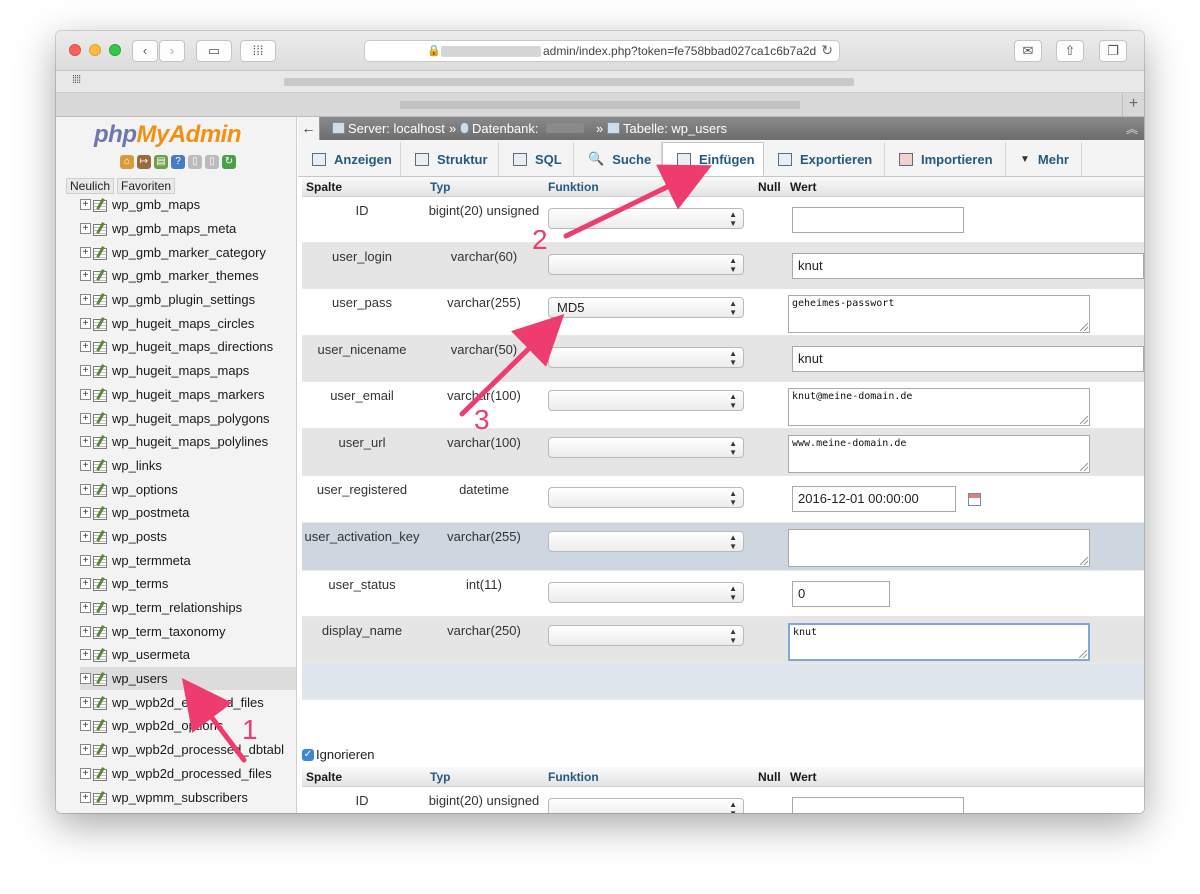  Describe the element at coordinates (188, 276) in the screenshot. I see `sidebar-item-wp_gmb_marker_themes: + wp_gmb_marker_themes` at that location.